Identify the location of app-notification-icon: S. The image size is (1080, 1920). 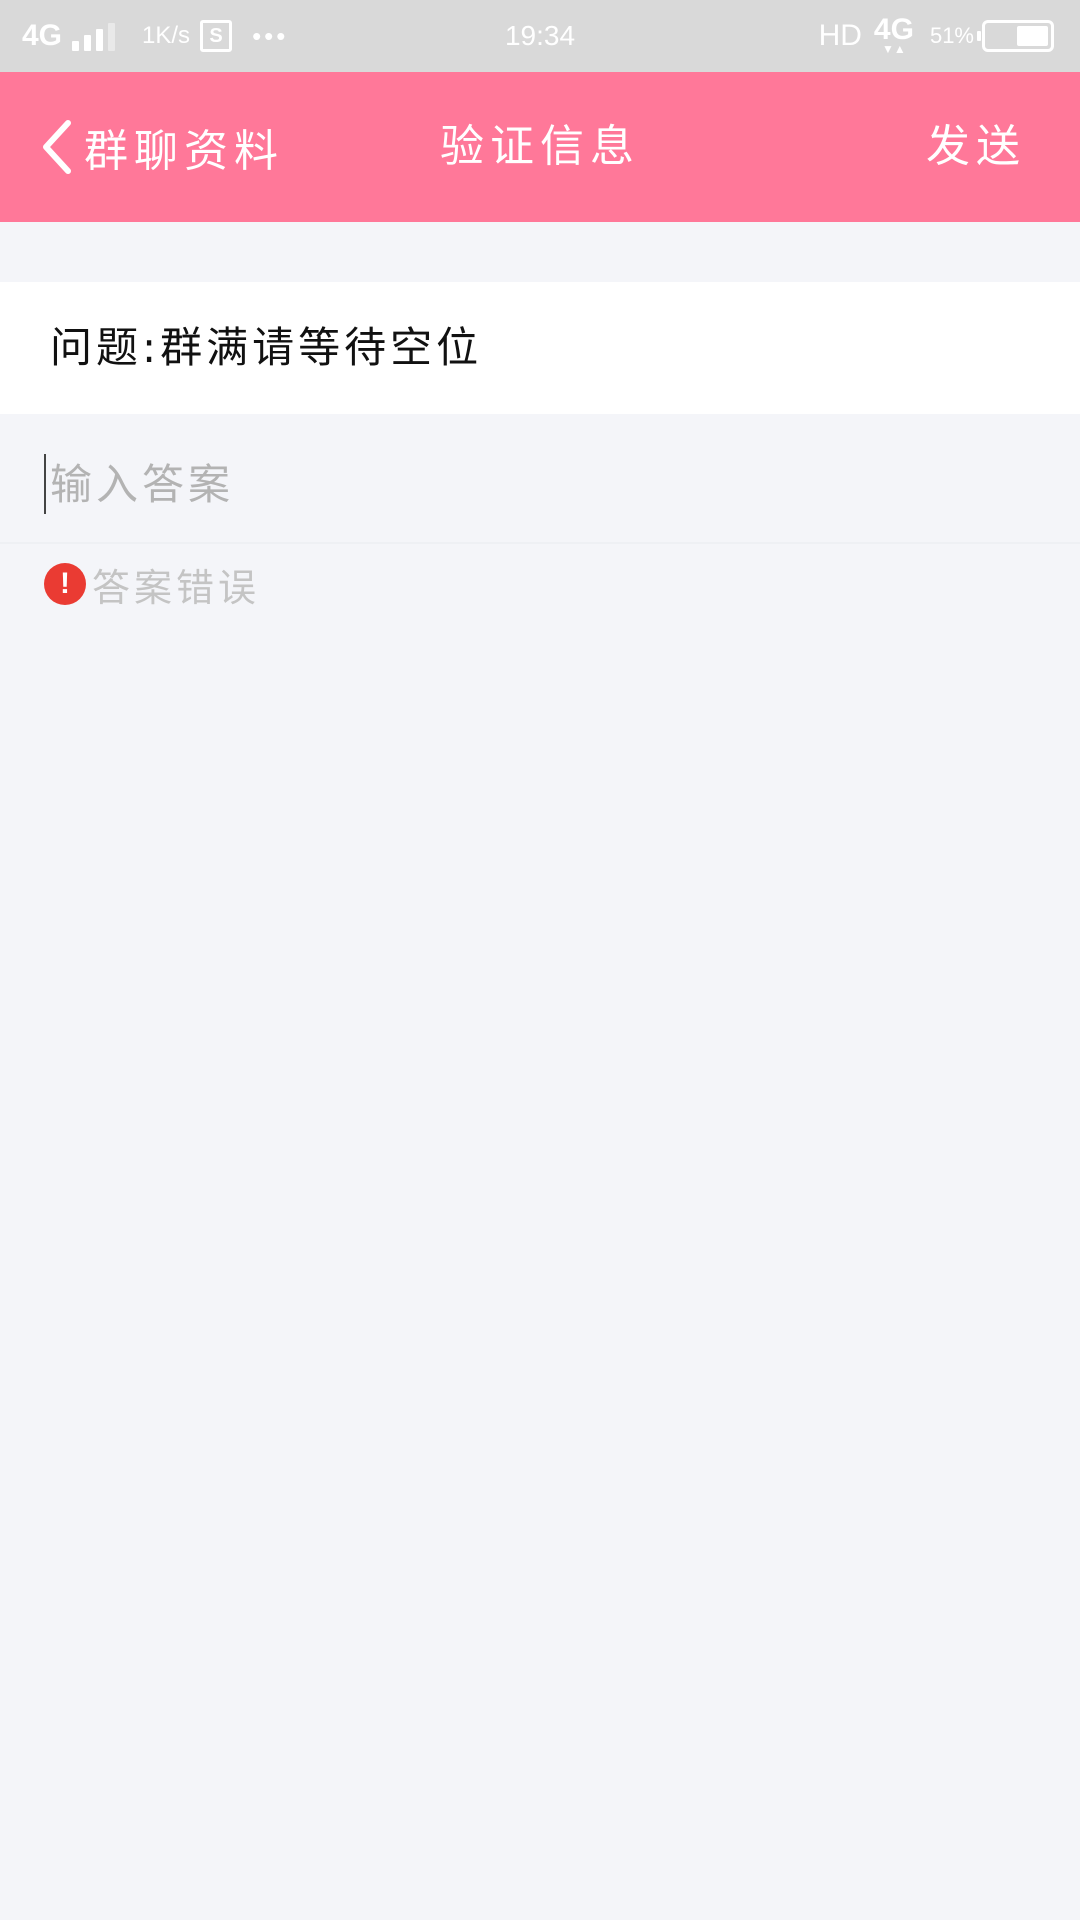
(216, 36).